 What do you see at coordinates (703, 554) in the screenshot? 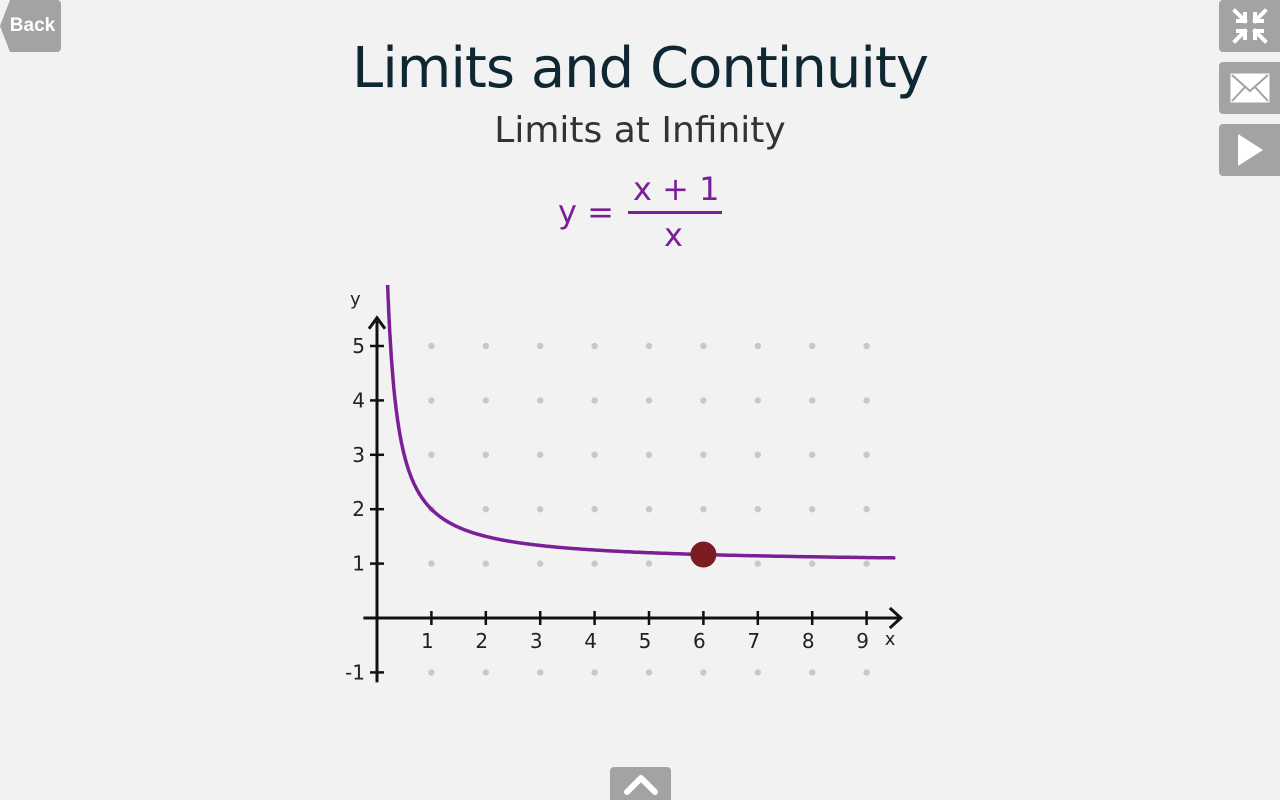
I see `highlight-point` at bounding box center [703, 554].